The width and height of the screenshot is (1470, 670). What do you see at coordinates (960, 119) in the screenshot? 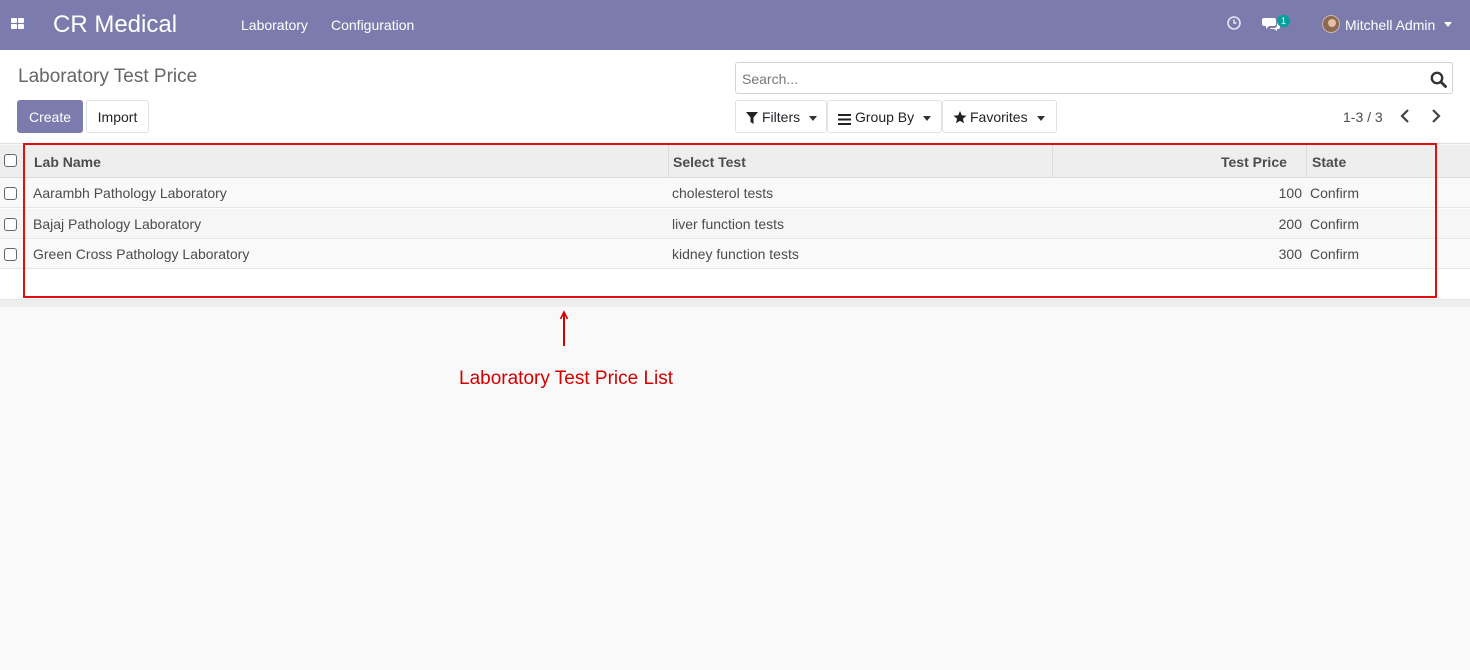
I see `star-icon` at bounding box center [960, 119].